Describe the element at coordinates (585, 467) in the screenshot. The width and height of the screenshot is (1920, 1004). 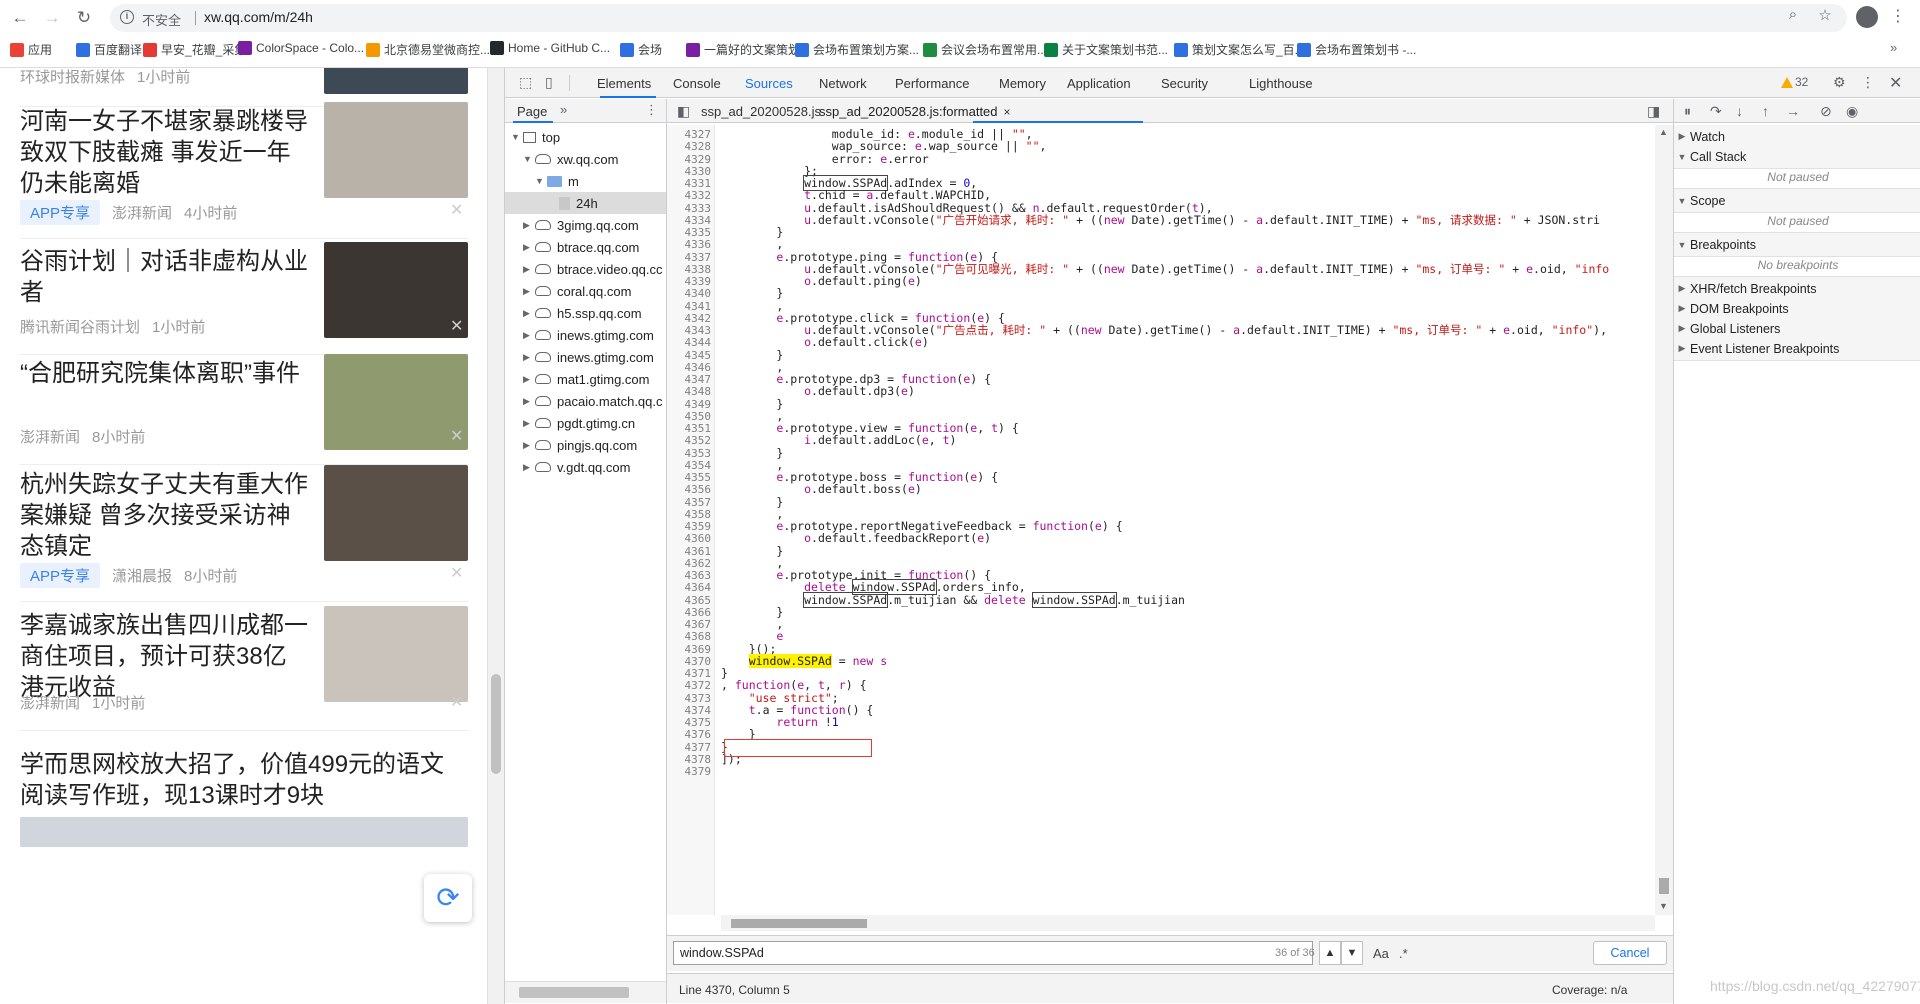
I see `tree-item: ▶ v.gdt.qq.com` at that location.